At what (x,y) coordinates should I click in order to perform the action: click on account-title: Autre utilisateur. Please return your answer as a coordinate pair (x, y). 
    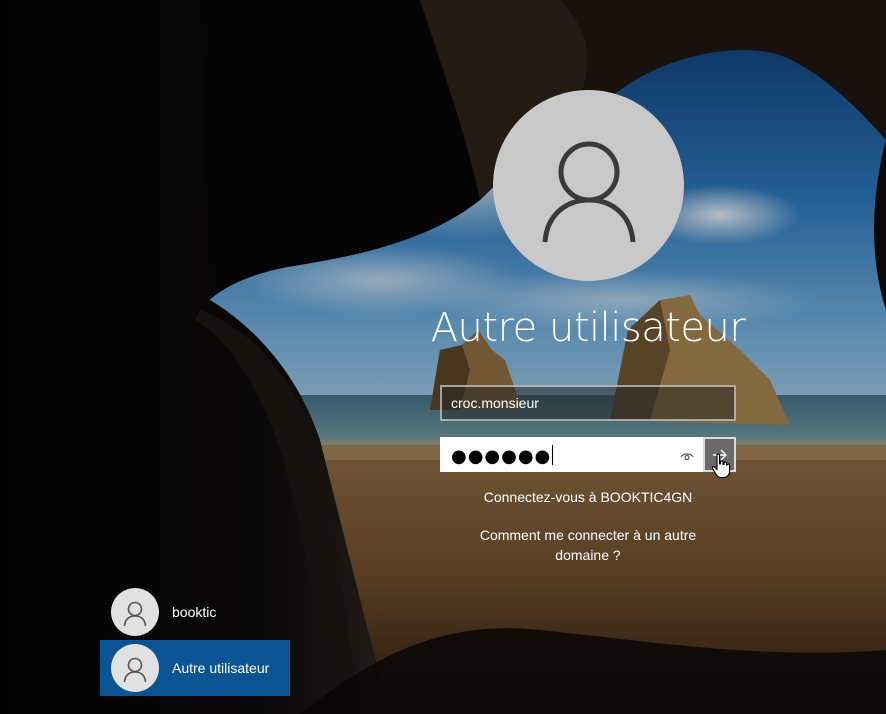
    Looking at the image, I should click on (588, 328).